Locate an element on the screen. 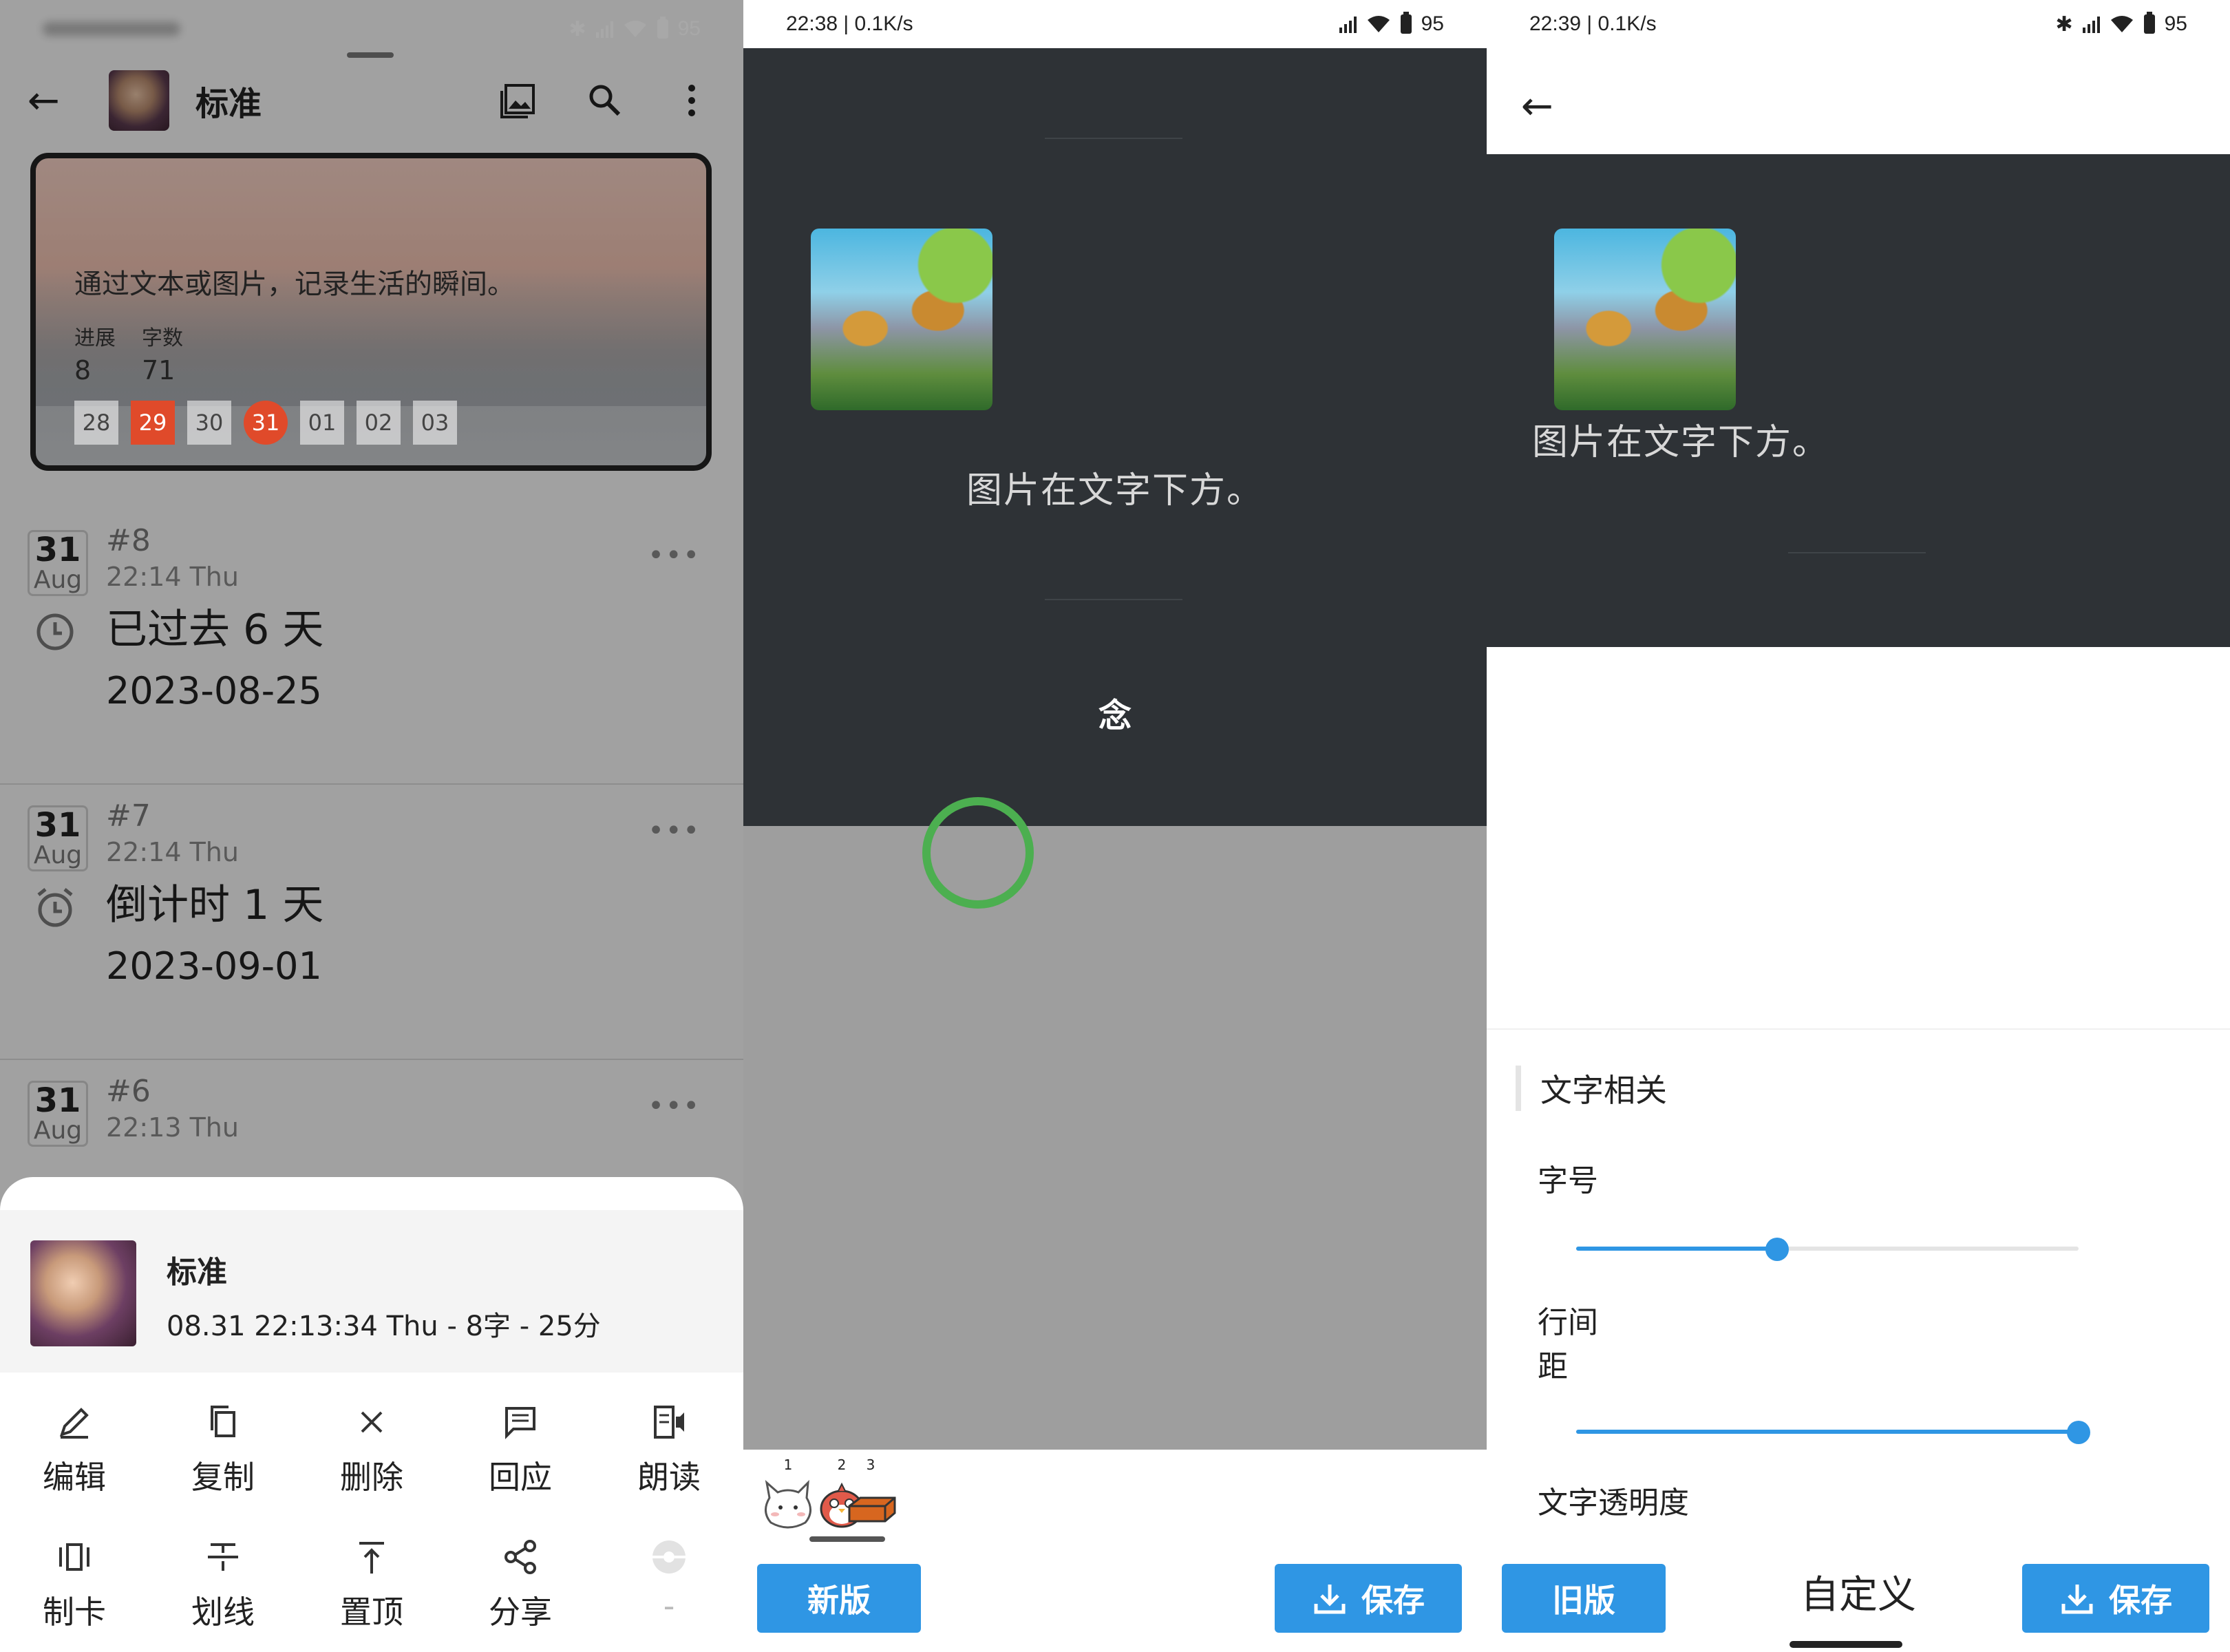 The image size is (2230, 1652). action-label: 回应 is located at coordinates (520, 1477).